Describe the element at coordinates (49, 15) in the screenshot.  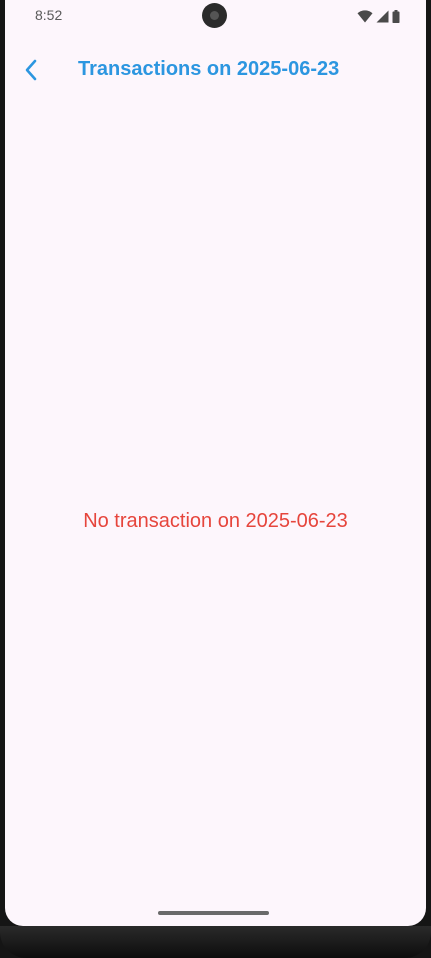
I see `status-time: 8:52` at that location.